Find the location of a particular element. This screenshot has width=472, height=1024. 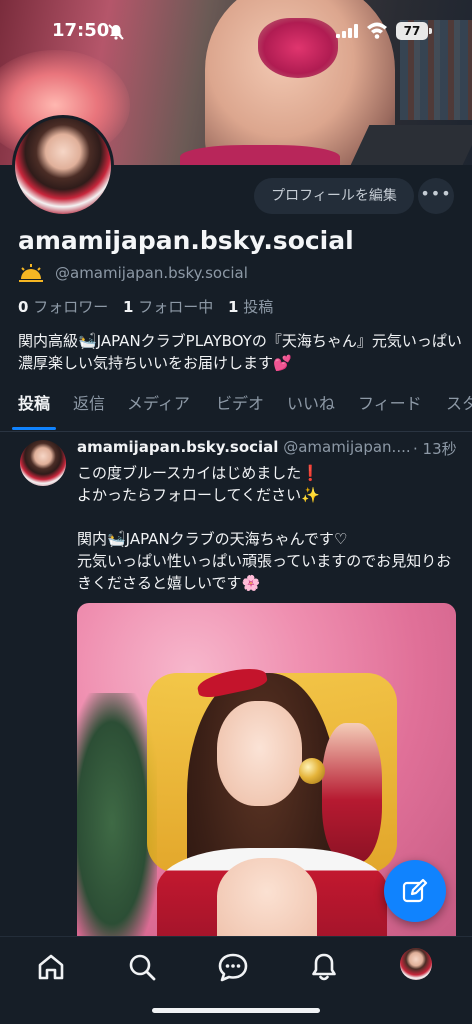

compose-icon is located at coordinates (415, 890).